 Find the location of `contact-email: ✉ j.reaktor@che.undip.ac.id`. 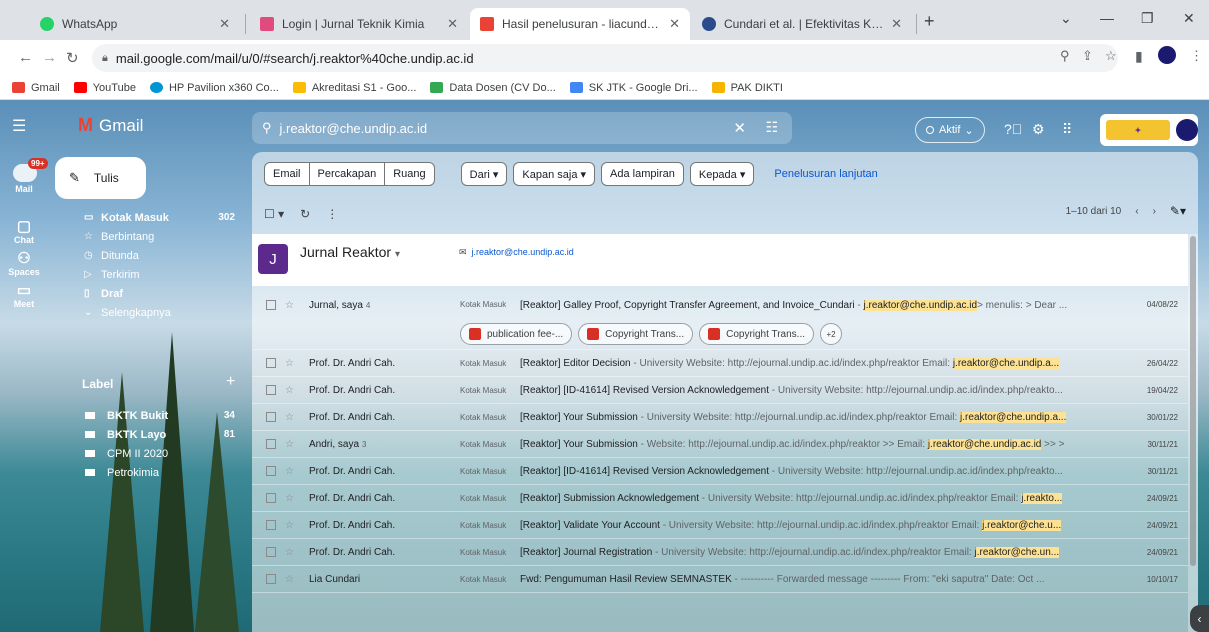

contact-email: ✉ j.reaktor@che.undip.ac.id is located at coordinates (516, 252).